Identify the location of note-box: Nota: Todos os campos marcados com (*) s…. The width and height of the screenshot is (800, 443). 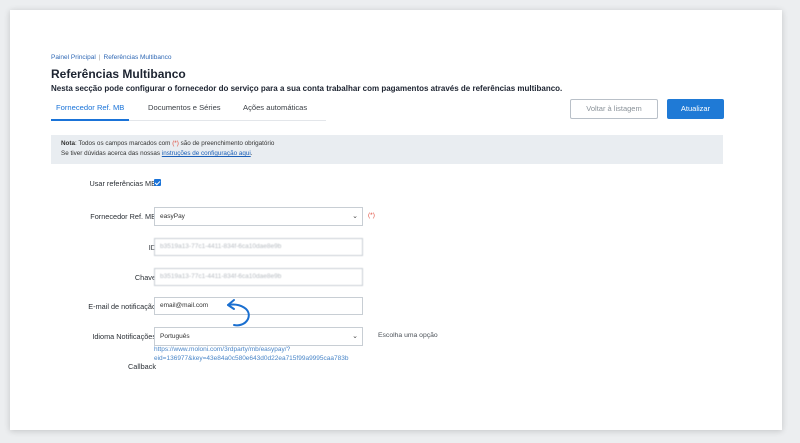
(387, 149).